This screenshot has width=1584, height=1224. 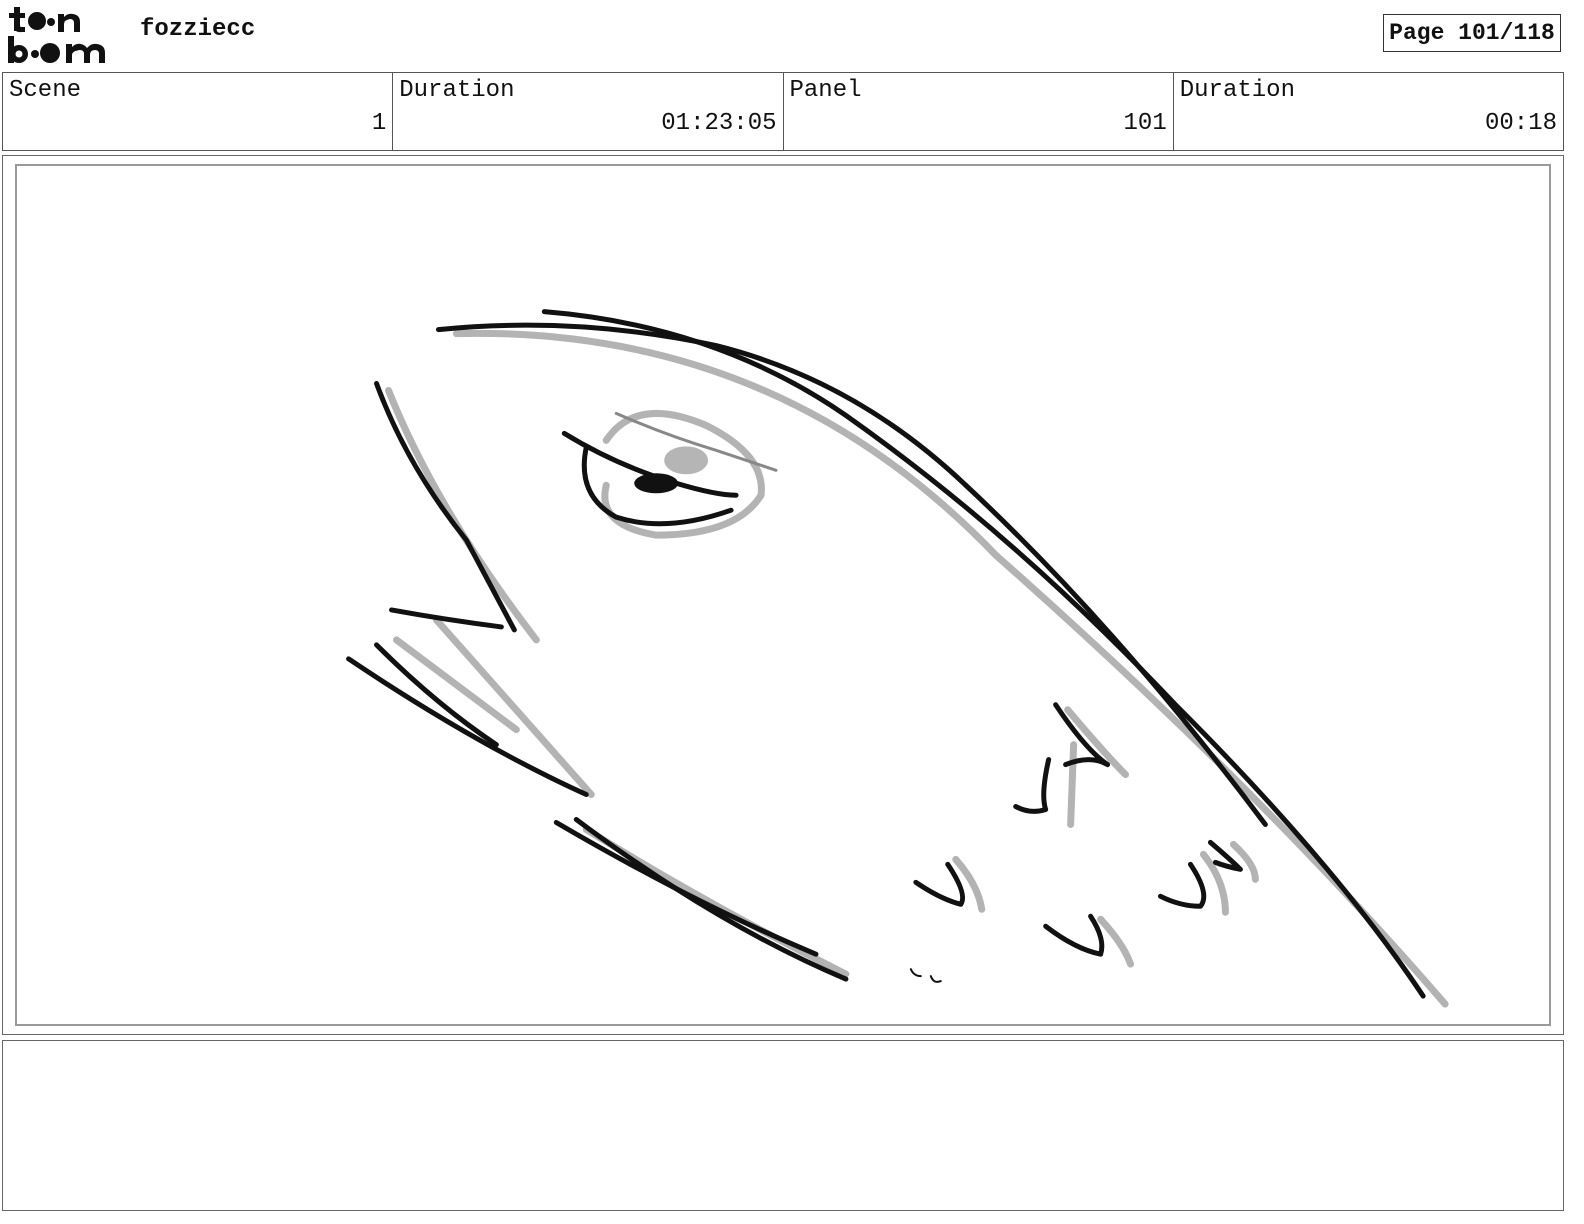 What do you see at coordinates (45, 90) in the screenshot?
I see `scene-label: Scene` at bounding box center [45, 90].